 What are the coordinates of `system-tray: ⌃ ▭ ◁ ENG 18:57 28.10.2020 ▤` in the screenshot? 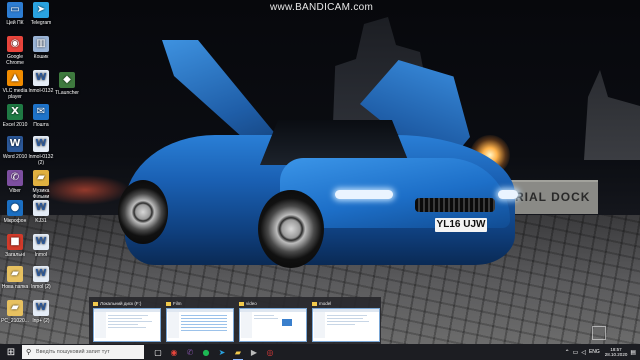 It's located at (602, 352).